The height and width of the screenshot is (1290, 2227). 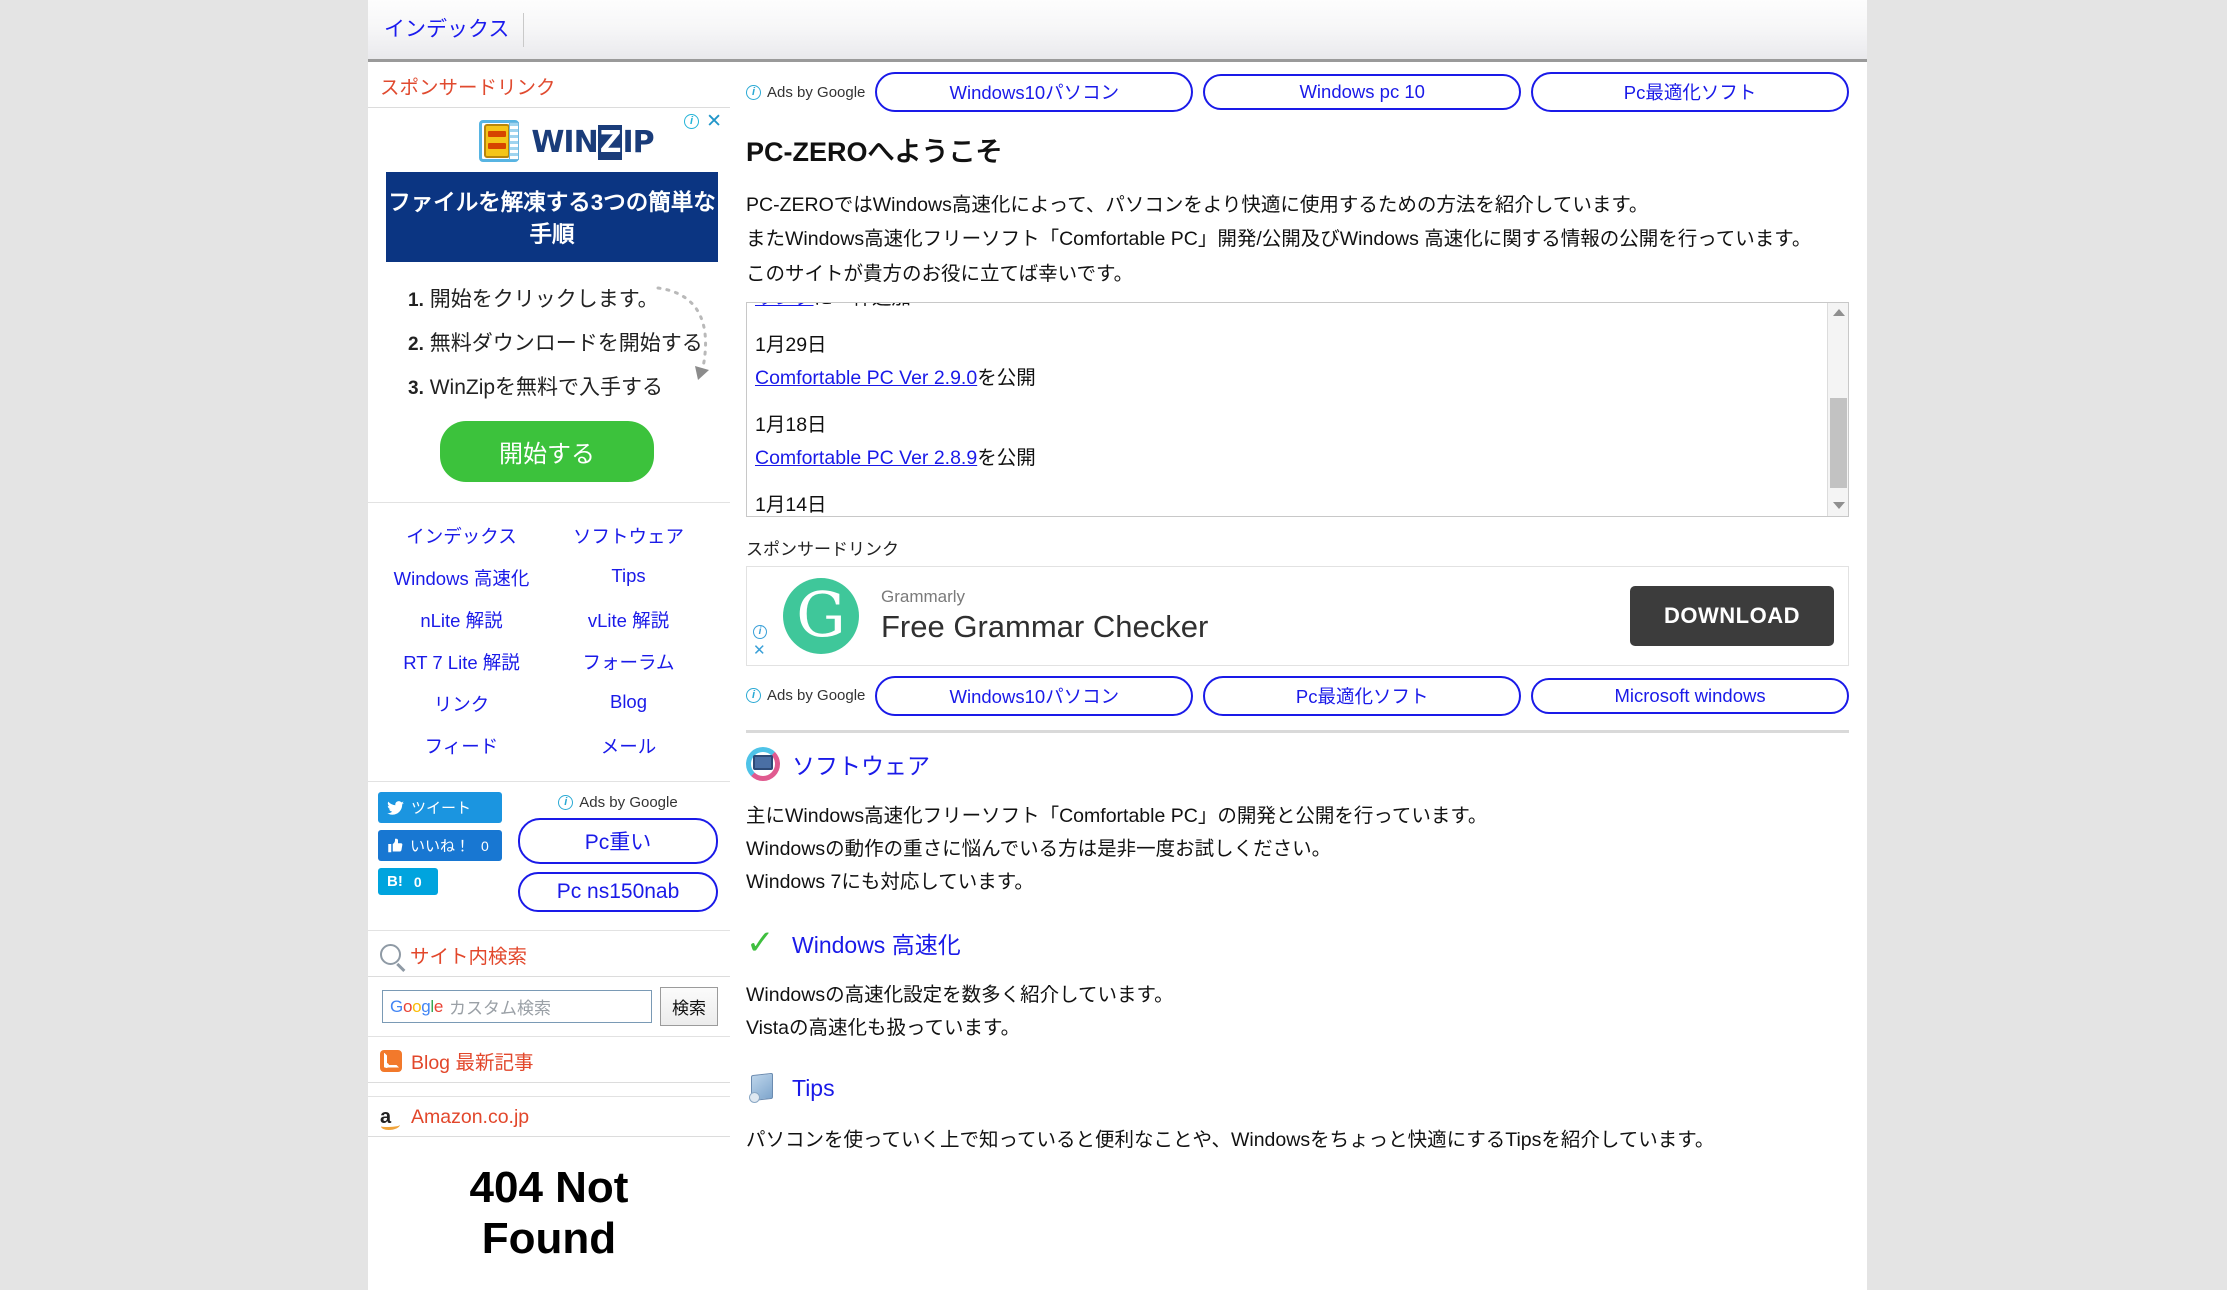 I want to click on breadcrumb-index: インデックス, so click(x=451, y=29).